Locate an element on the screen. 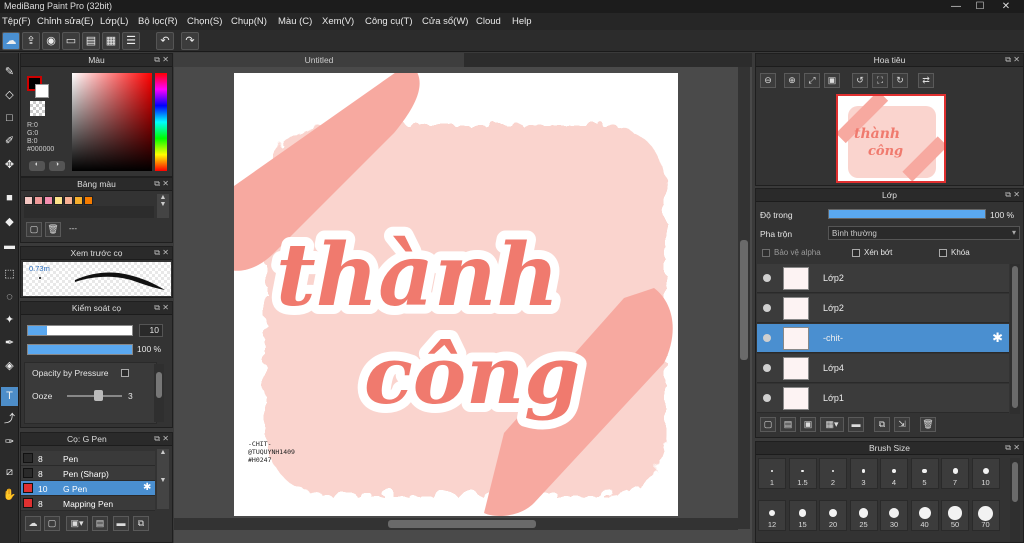 This screenshot has height=543, width=1024. panel-icon: ▭ is located at coordinates (71, 41).